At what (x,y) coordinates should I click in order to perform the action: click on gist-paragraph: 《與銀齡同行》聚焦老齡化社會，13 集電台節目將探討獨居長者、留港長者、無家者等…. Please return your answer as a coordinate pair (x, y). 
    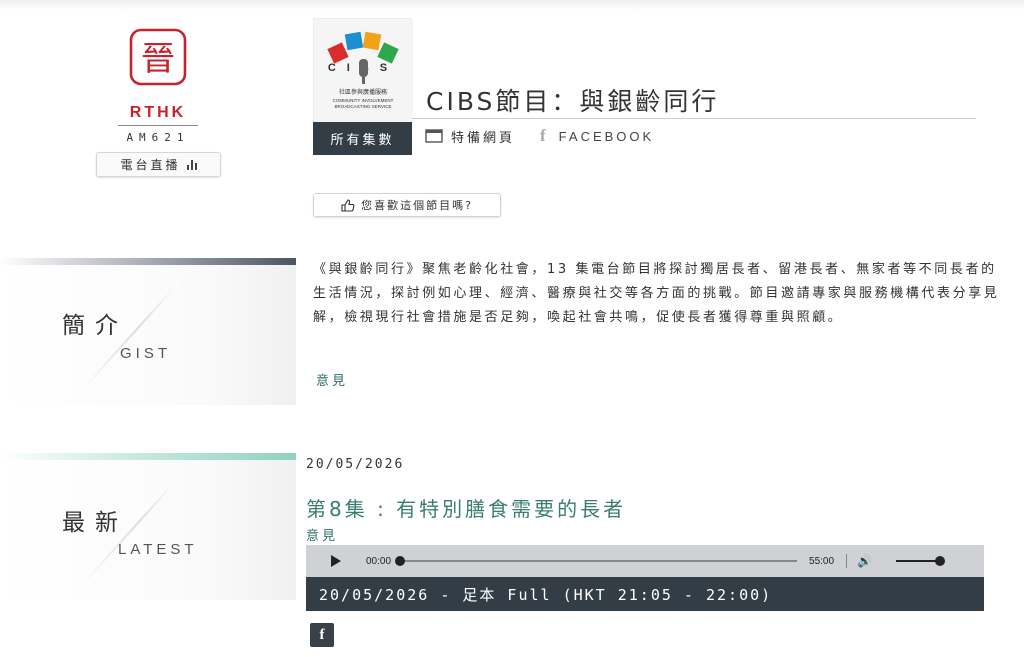
    Looking at the image, I should click on (656, 293).